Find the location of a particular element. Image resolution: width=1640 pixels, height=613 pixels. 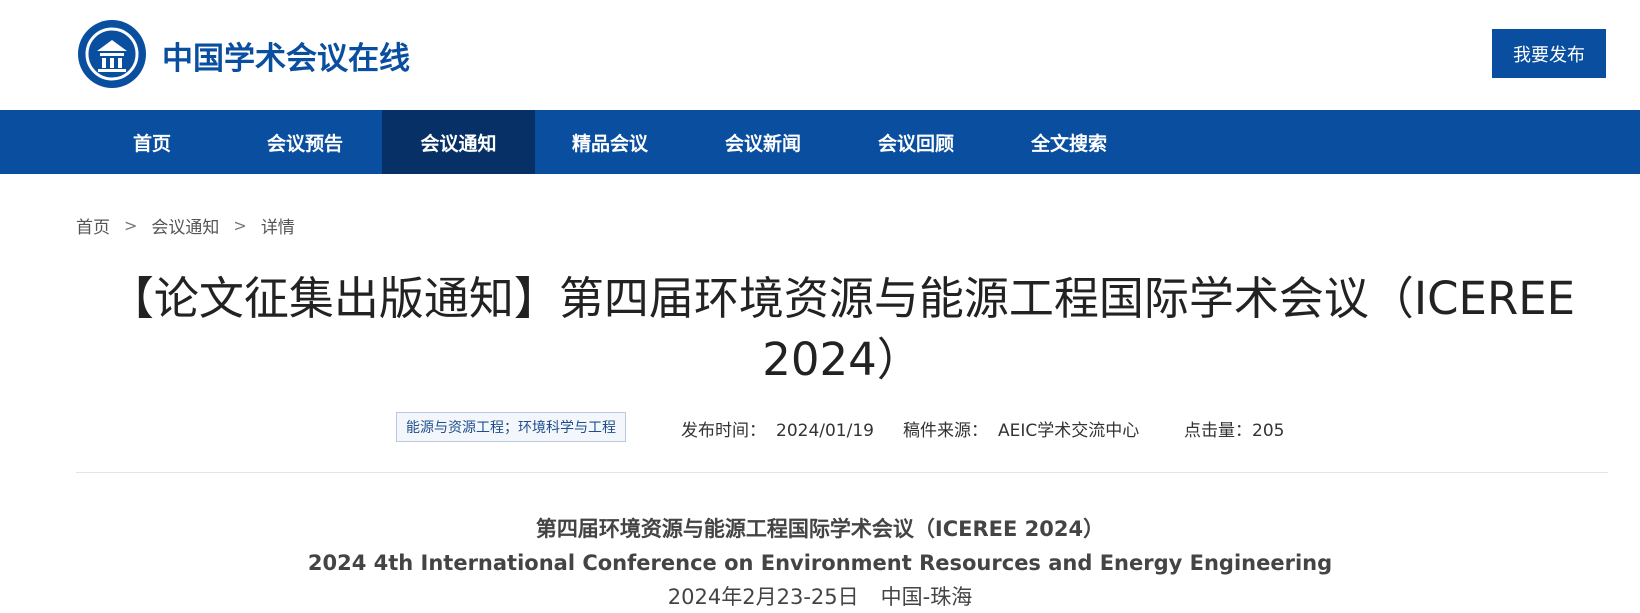

nav-item-review: 会议回顾 is located at coordinates (916, 142).